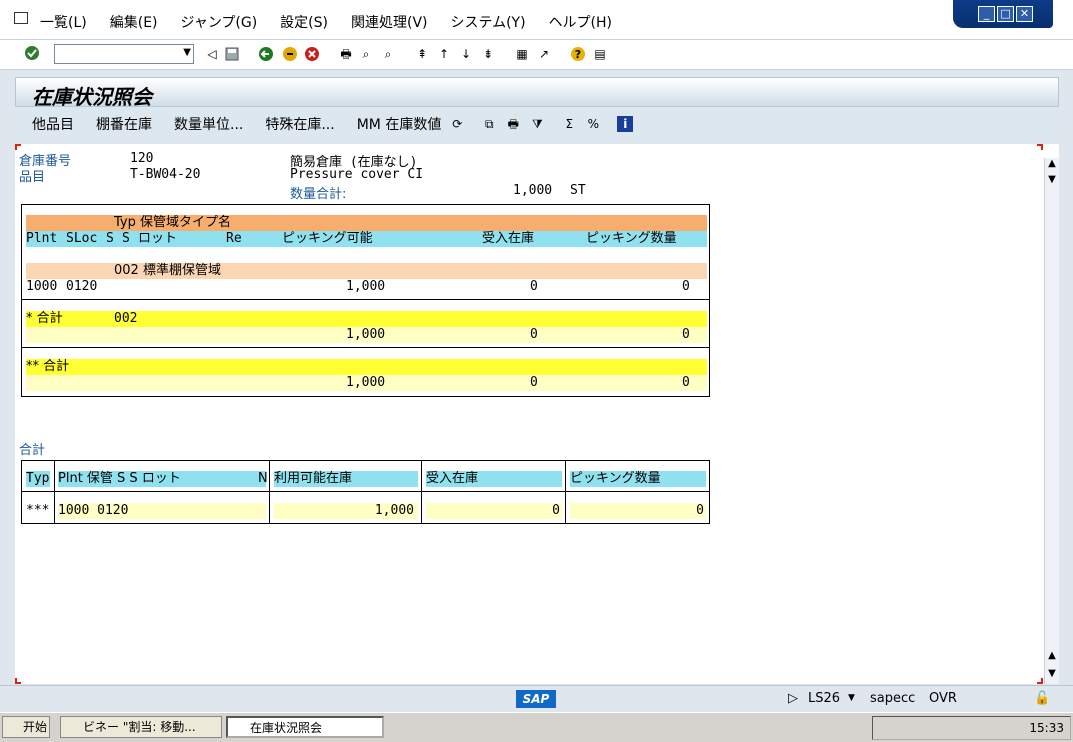 The image size is (1073, 742). Describe the element at coordinates (366, 319) in the screenshot. I see `subtotal-row: * 合計 002` at that location.